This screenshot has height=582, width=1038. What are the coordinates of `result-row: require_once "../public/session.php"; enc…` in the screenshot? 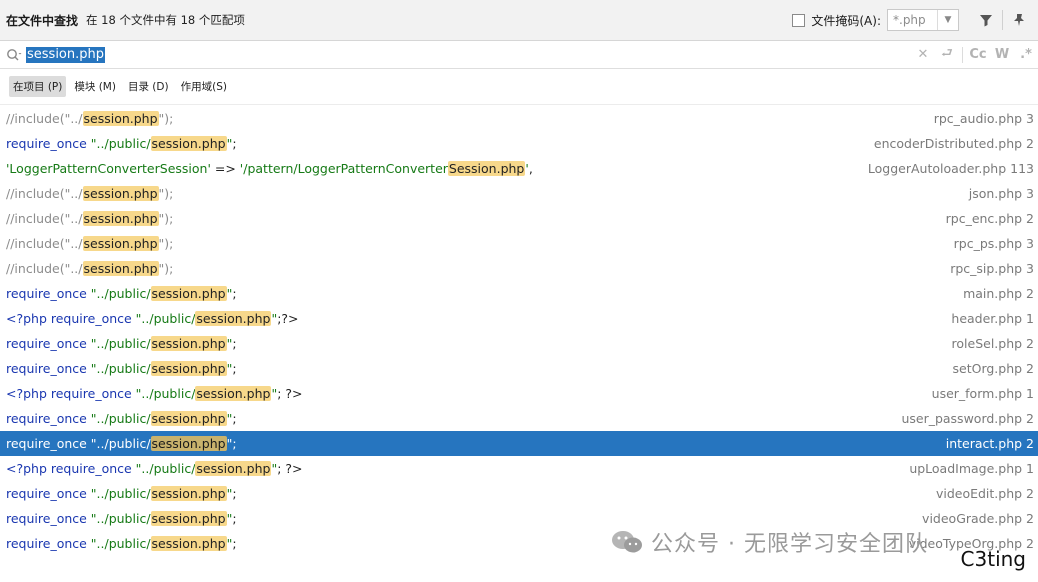 It's located at (519, 143).